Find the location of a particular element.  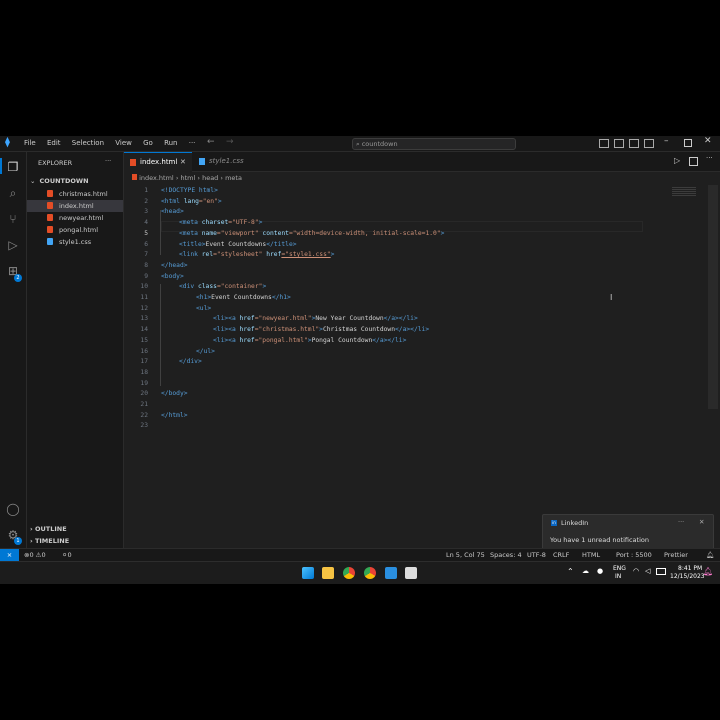

tab-index-html: index.html ✕ is located at coordinates (158, 162).